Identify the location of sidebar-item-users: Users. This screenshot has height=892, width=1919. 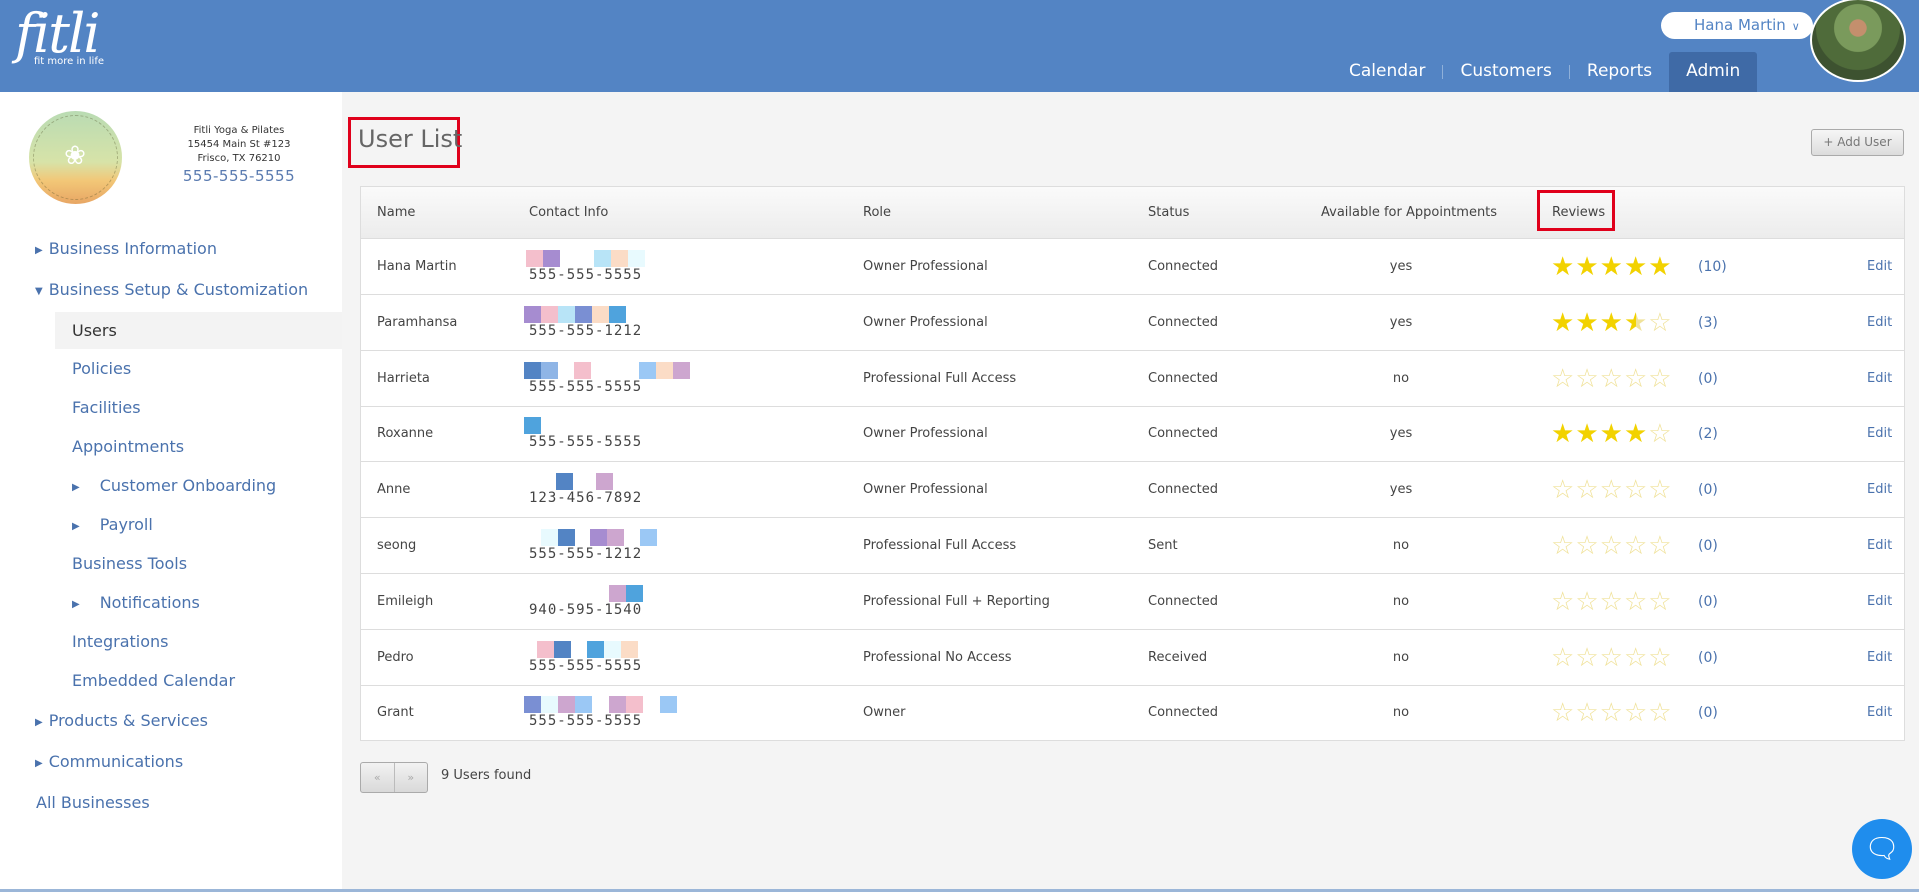
(198, 330).